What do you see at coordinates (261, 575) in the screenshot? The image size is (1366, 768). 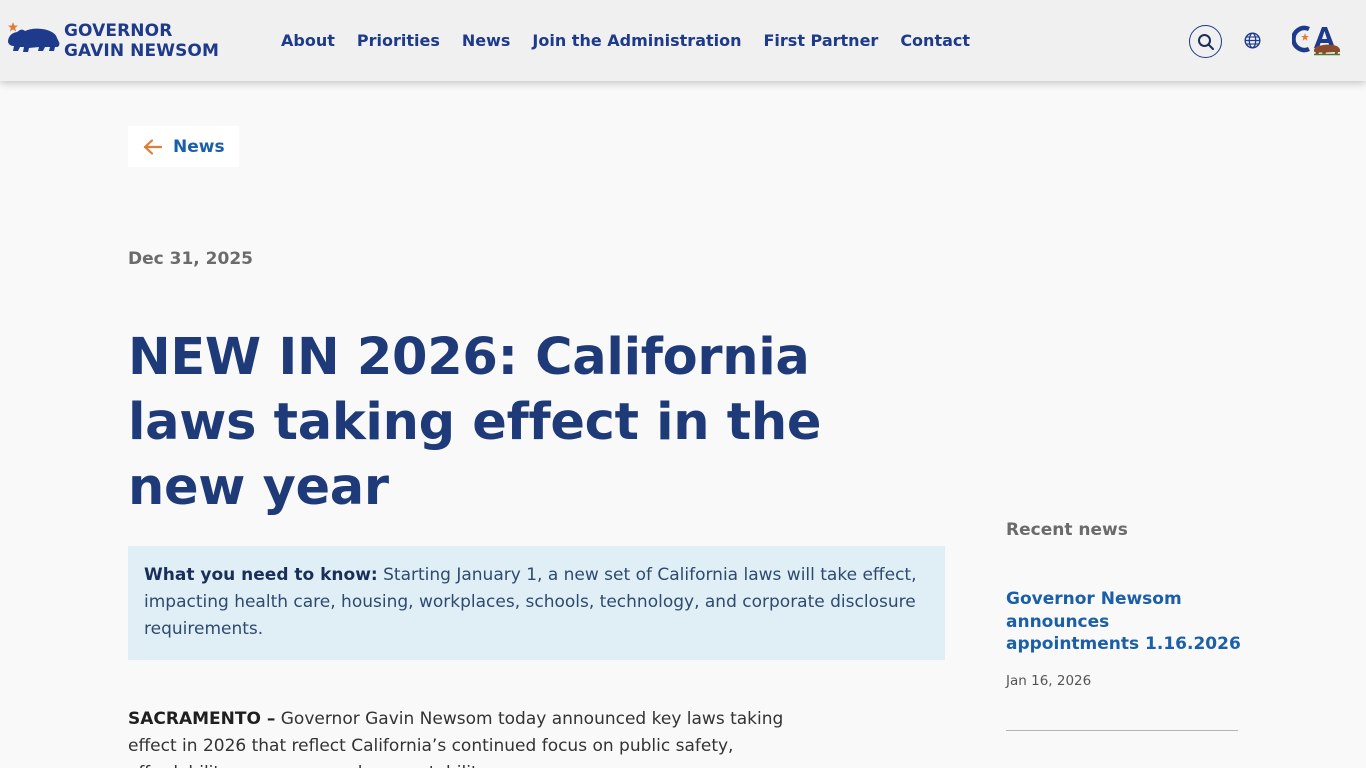 I see `callout-lead: What you need to know:` at bounding box center [261, 575].